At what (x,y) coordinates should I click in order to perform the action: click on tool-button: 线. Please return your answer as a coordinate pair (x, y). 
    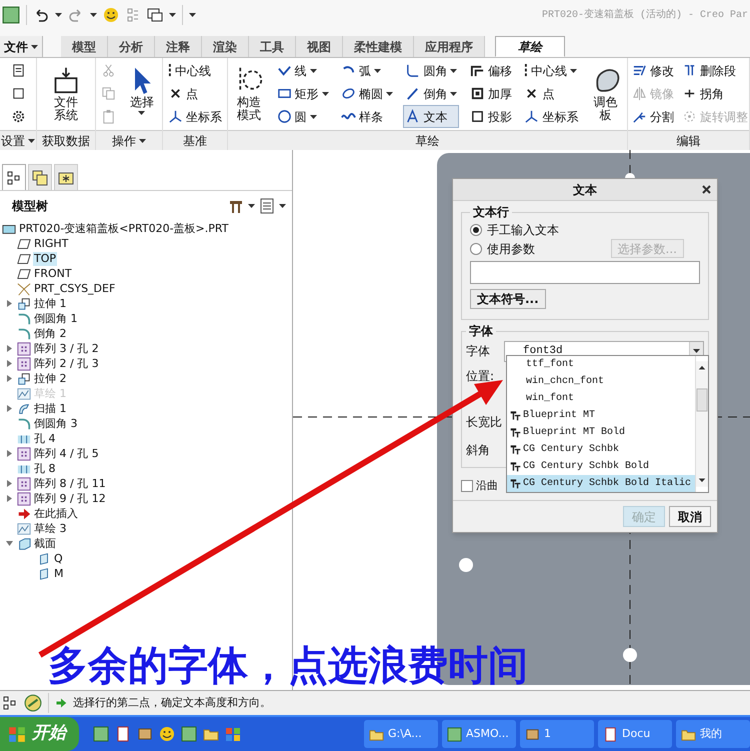
    Looking at the image, I should click on (302, 70).